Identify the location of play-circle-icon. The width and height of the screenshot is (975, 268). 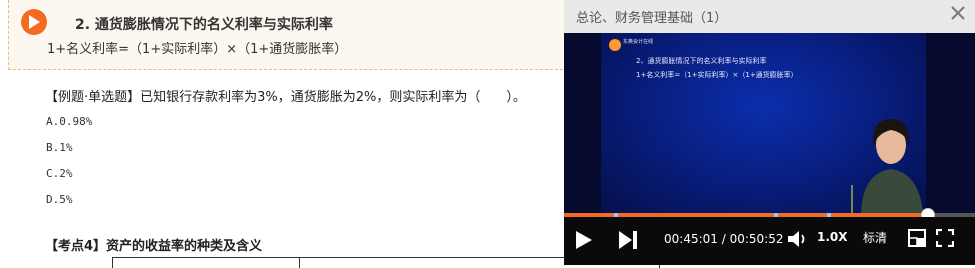
(34, 22).